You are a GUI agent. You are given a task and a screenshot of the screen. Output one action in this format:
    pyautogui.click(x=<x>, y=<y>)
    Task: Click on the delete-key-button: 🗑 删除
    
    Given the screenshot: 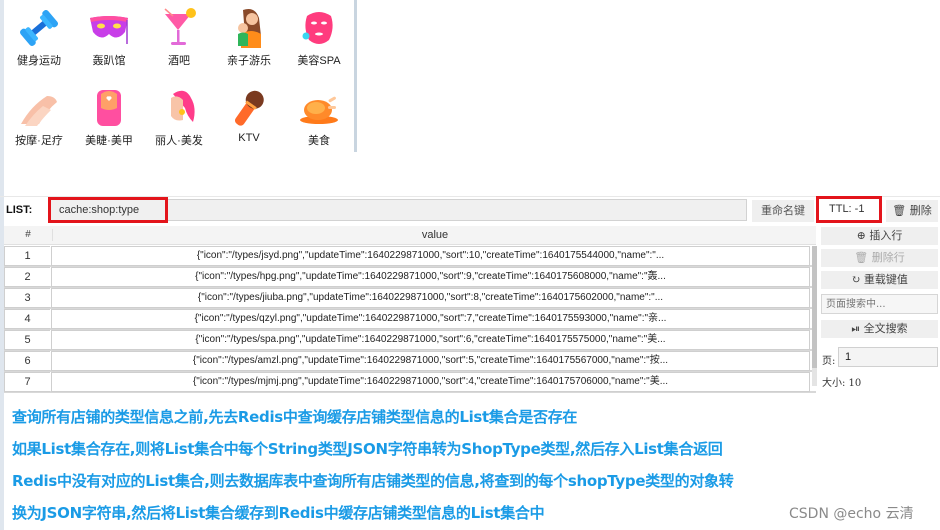 What is the action you would take?
    pyautogui.click(x=912, y=211)
    